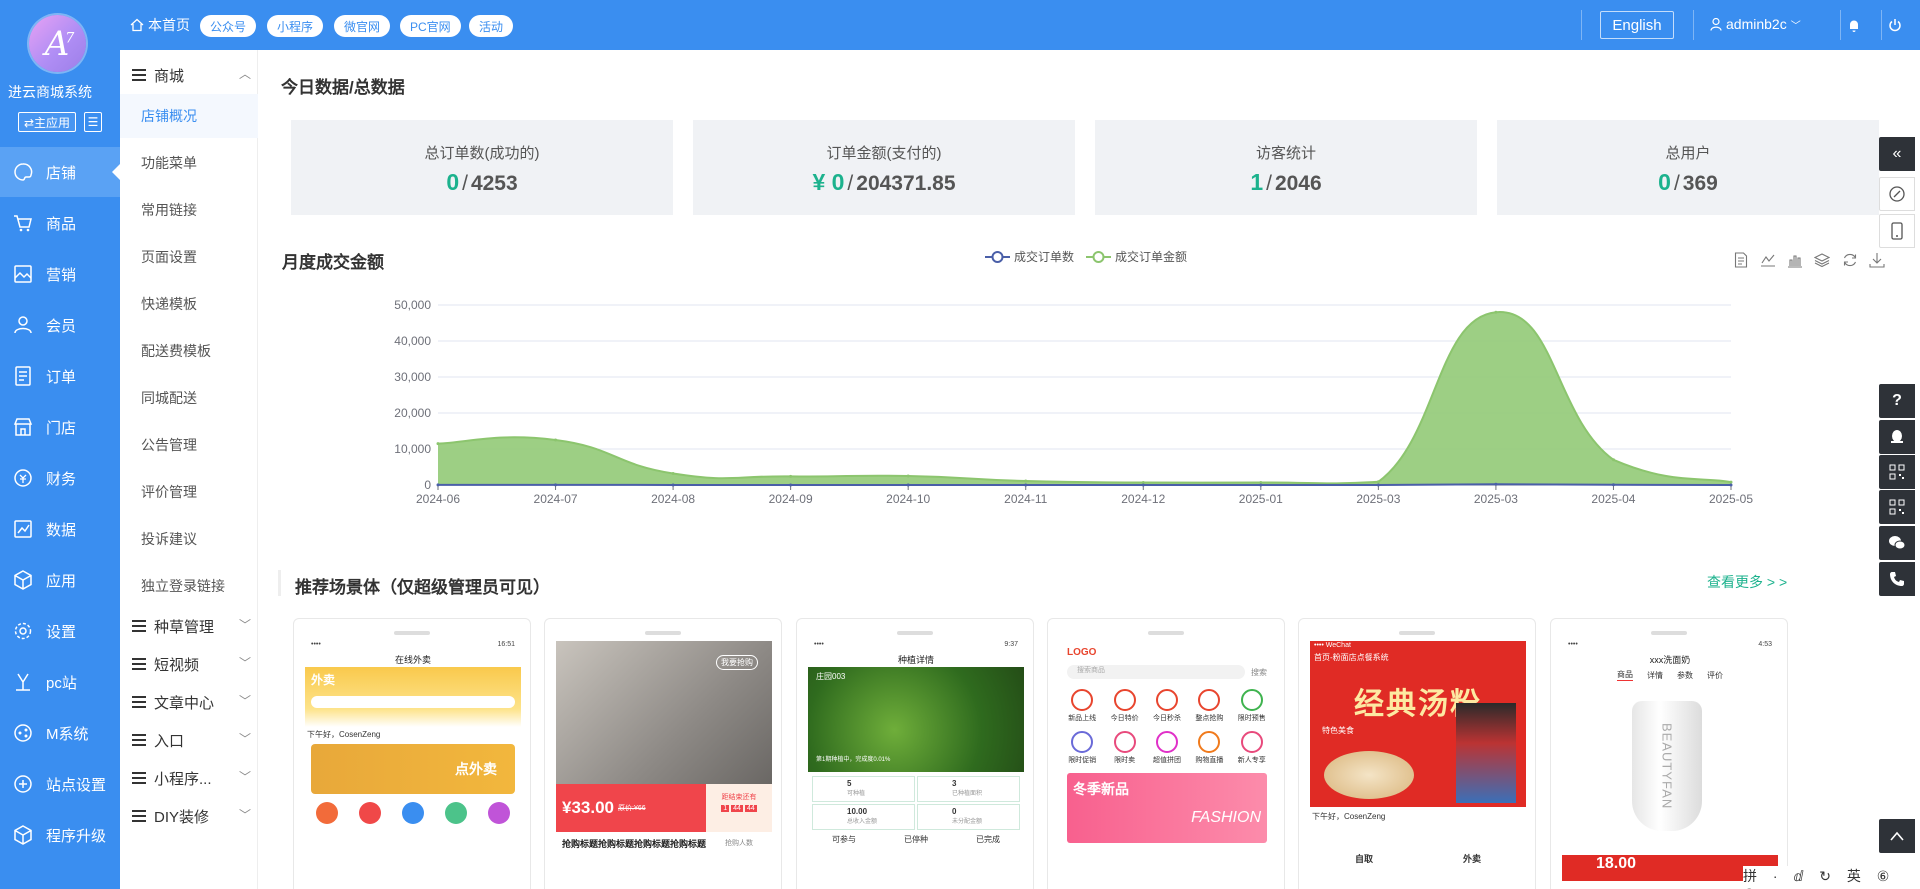  Describe the element at coordinates (1124, 706) in the screenshot. I see `mall-icon-item: 今日特价` at that location.